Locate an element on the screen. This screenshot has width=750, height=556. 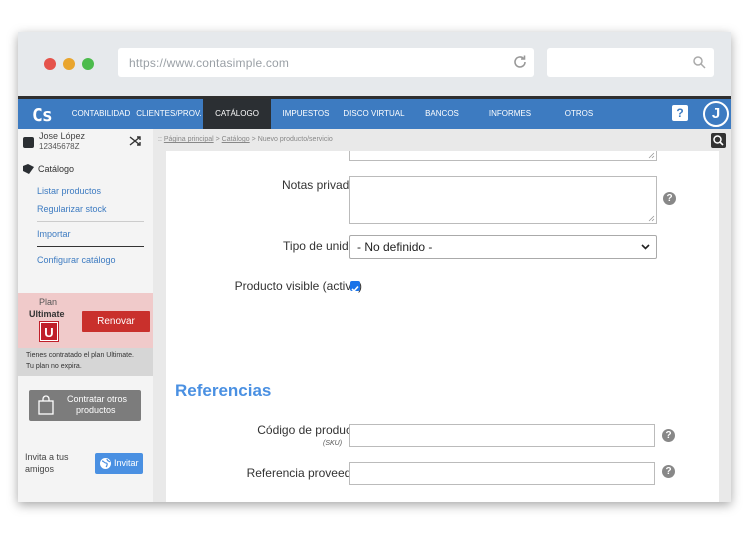
description-textarea is located at coordinates (503, 156).